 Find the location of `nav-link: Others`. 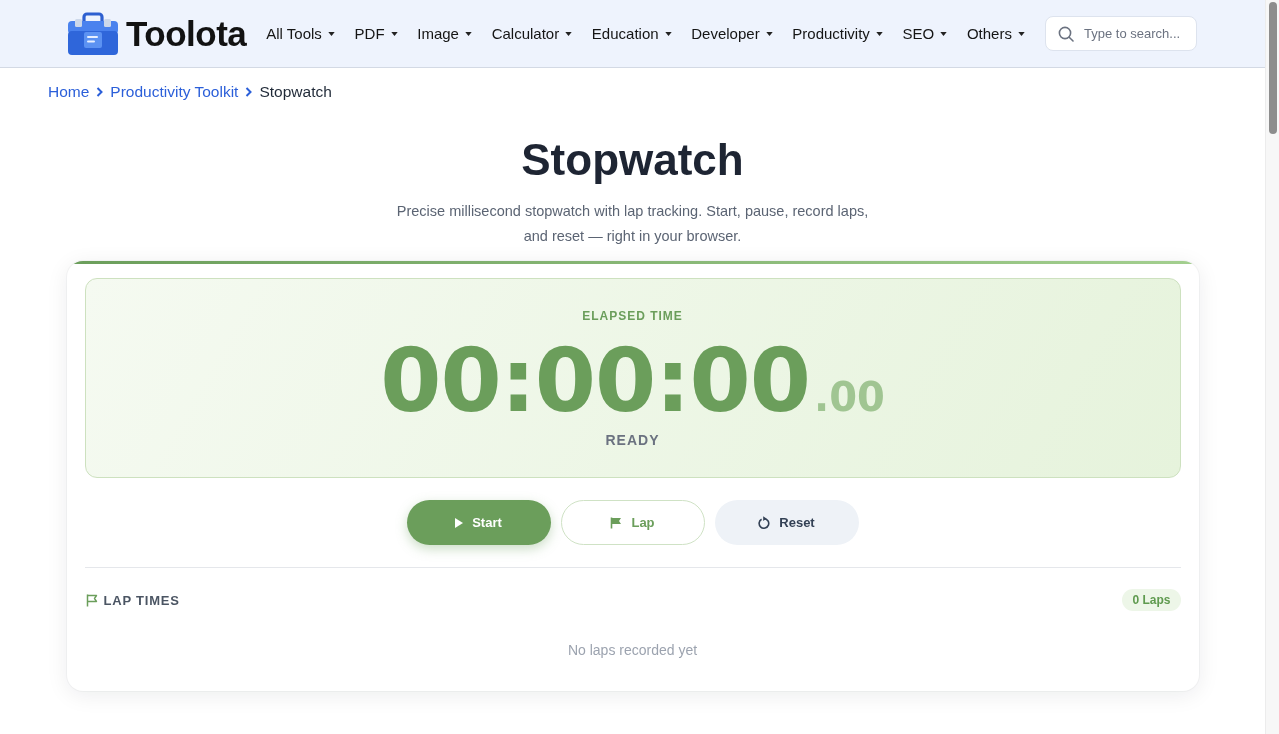

nav-link: Others is located at coordinates (995, 33).